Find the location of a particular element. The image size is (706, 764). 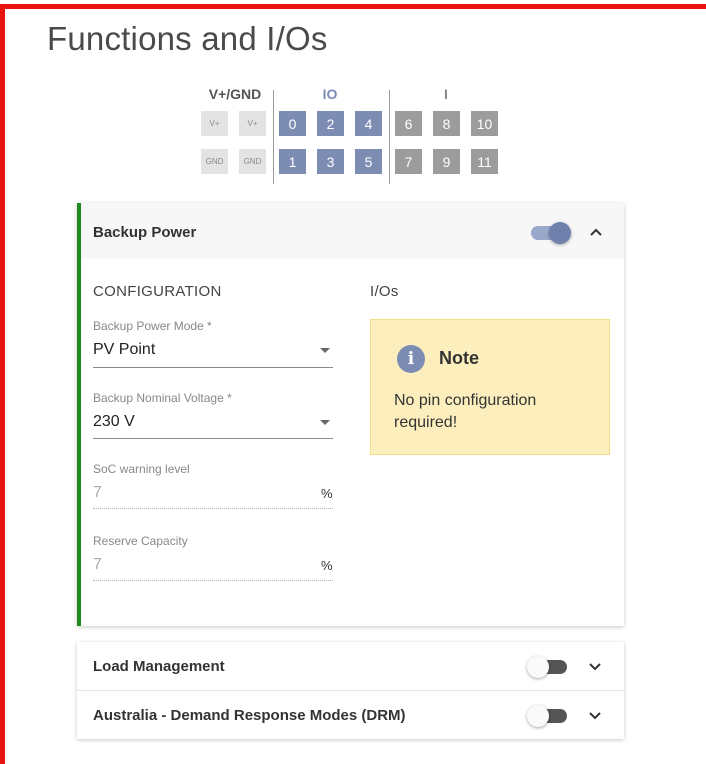

pin-group-power-label: V+/GND is located at coordinates (235, 94).